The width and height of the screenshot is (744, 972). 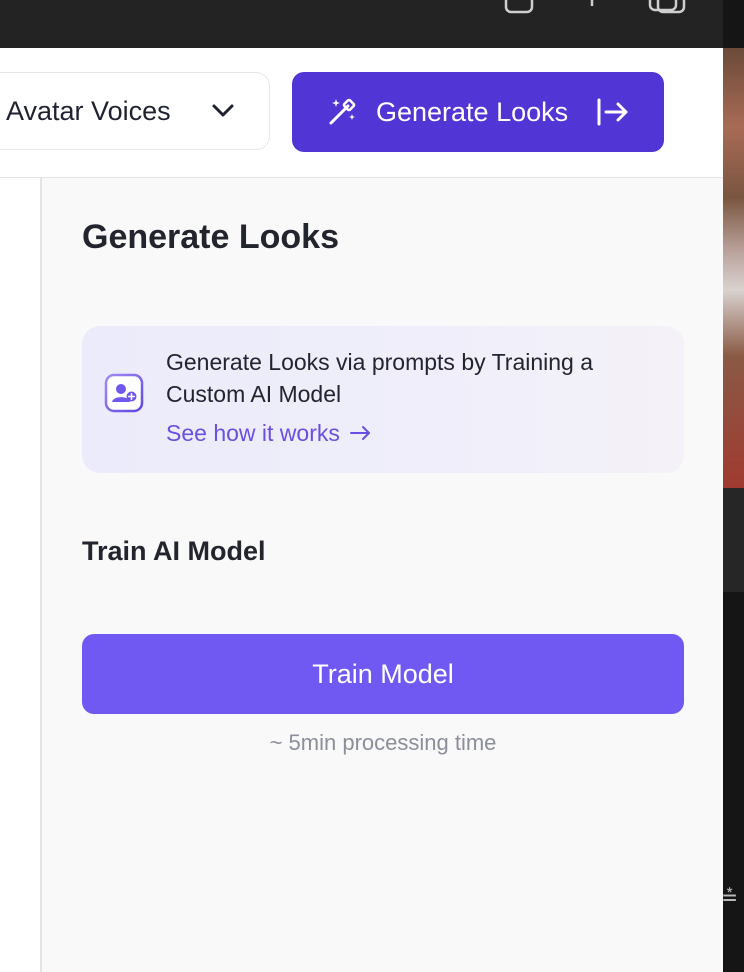 I want to click on user-square-icon, so click(x=124, y=395).